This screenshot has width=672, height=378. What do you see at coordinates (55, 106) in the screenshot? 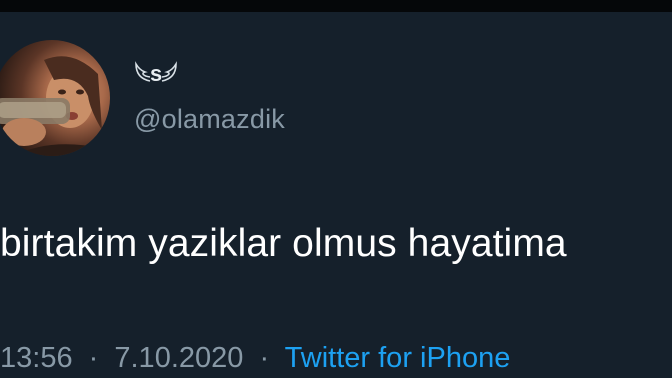
I see `avatar-photo` at bounding box center [55, 106].